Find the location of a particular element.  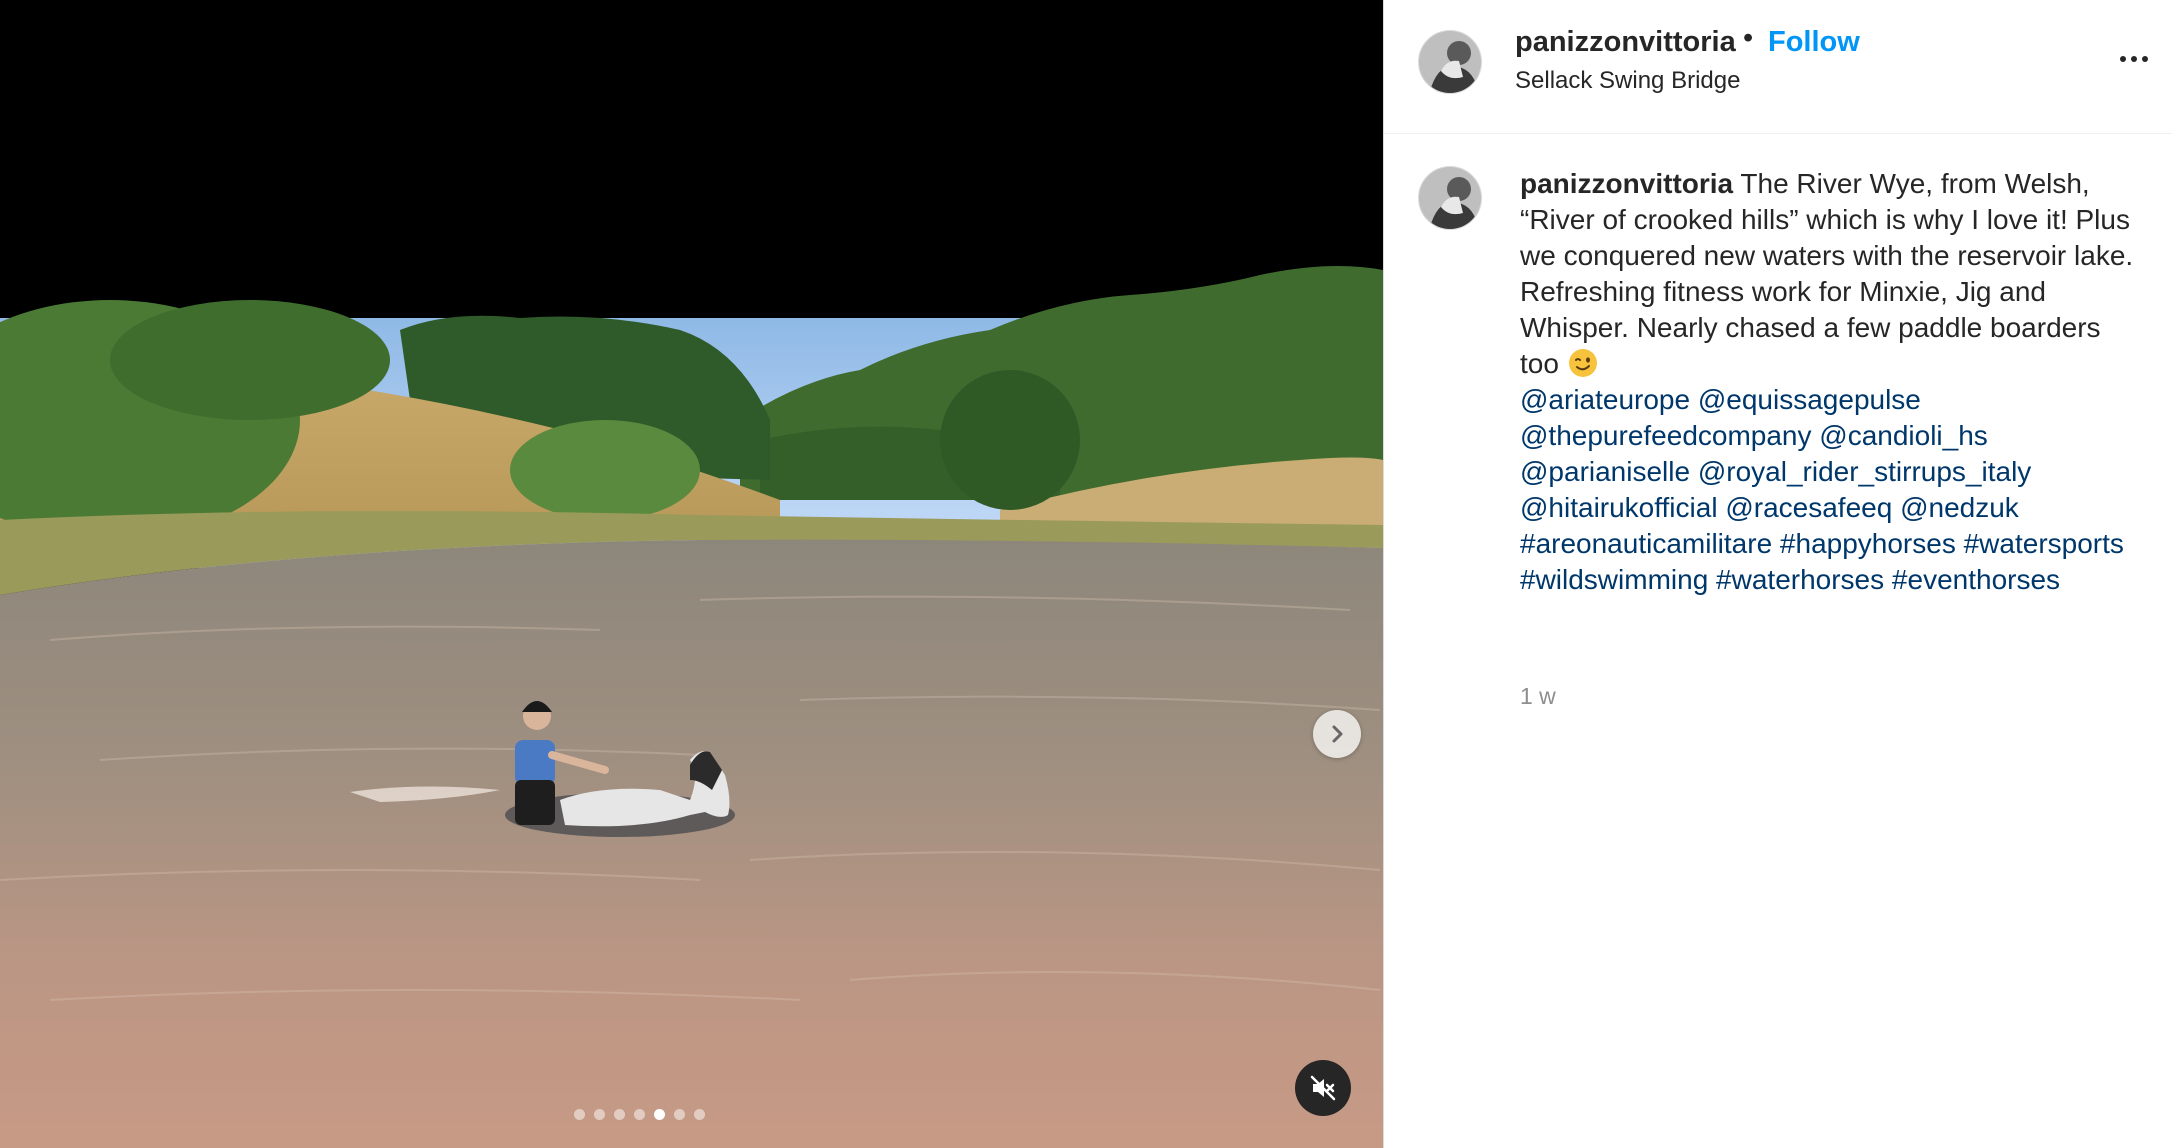

mute-toggle-button is located at coordinates (1323, 1088).